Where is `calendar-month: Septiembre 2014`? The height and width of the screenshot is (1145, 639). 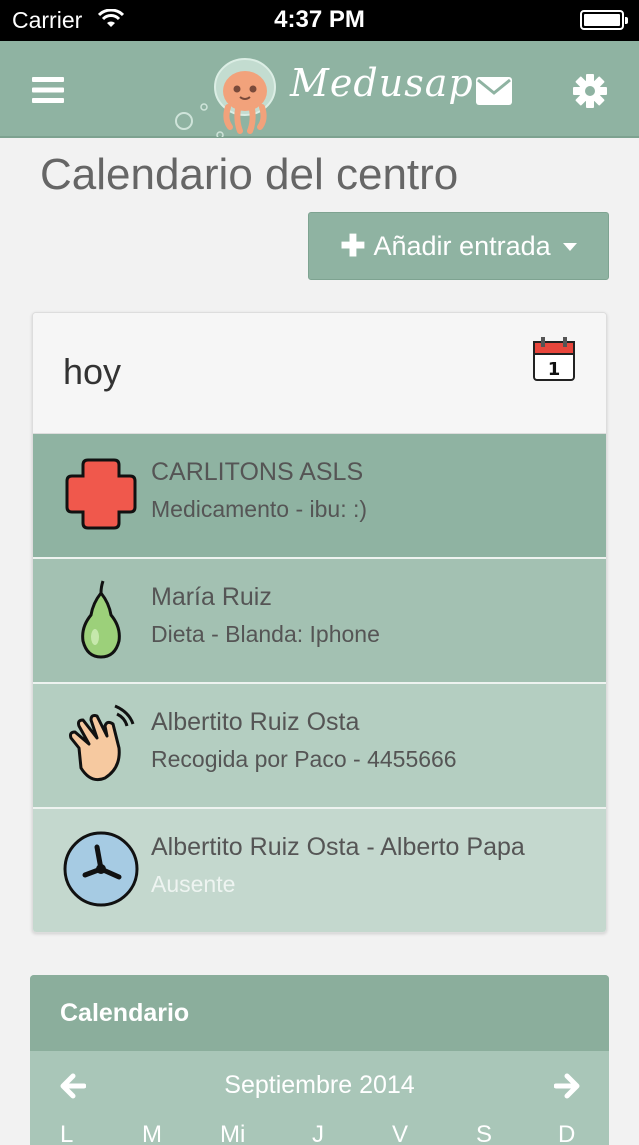
calendar-month: Septiembre 2014 is located at coordinates (319, 1085).